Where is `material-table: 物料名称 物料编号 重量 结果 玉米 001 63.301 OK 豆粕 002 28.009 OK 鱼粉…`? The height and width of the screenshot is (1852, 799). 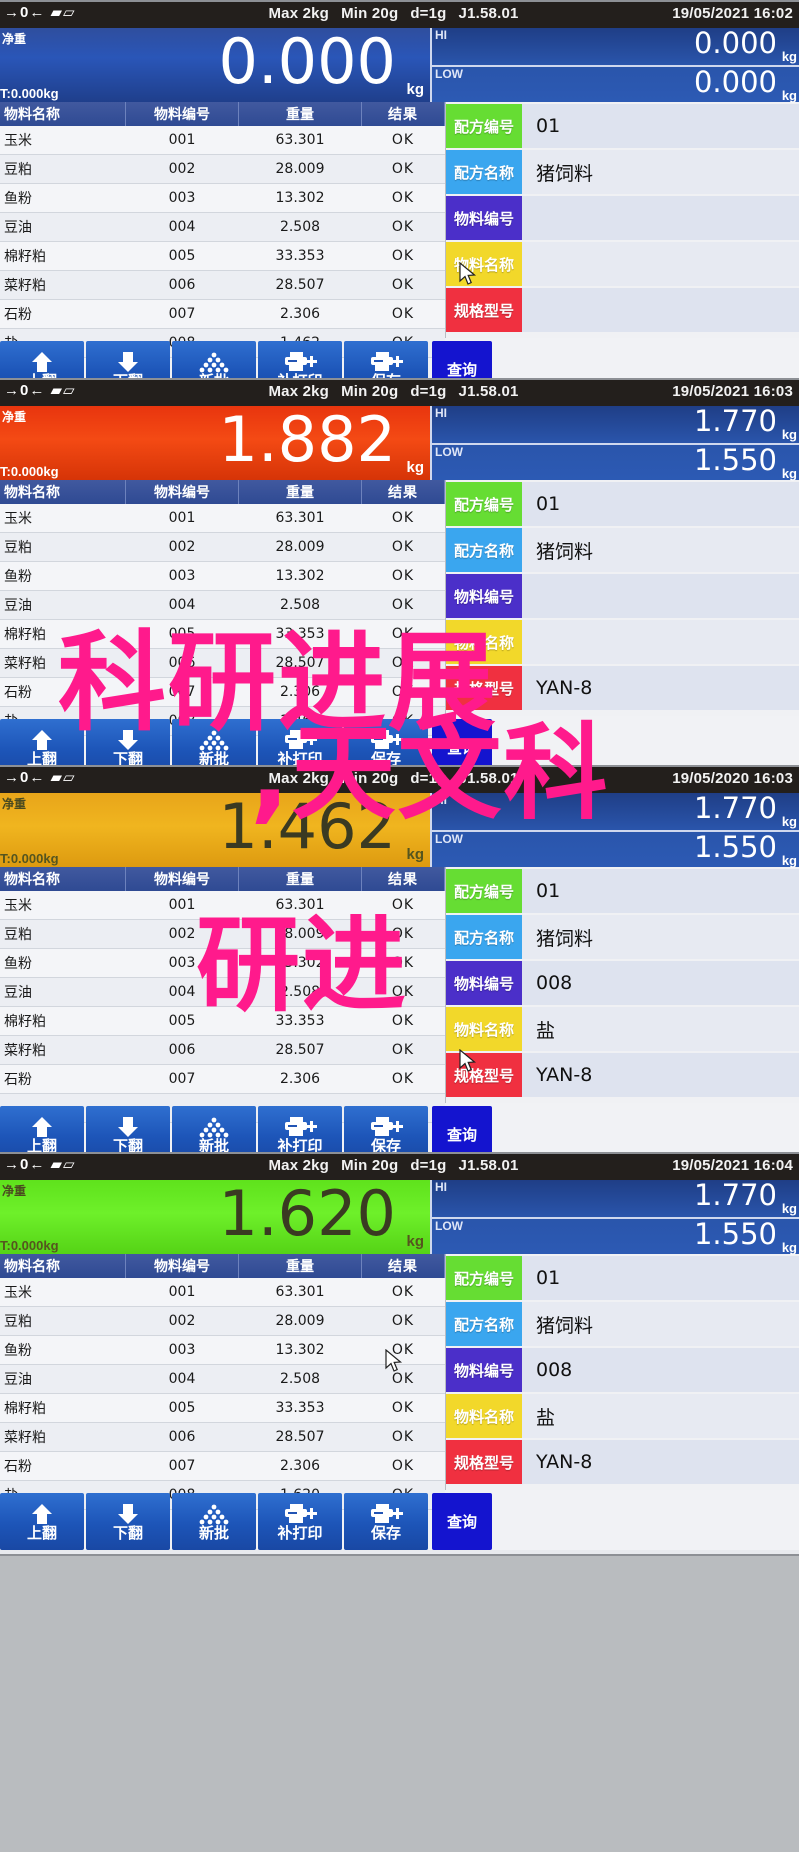
material-table: 物料名称 物料编号 重量 结果 玉米 001 63.301 OK 豆粕 002 28.009 OK 鱼粉… is located at coordinates (222, 608).